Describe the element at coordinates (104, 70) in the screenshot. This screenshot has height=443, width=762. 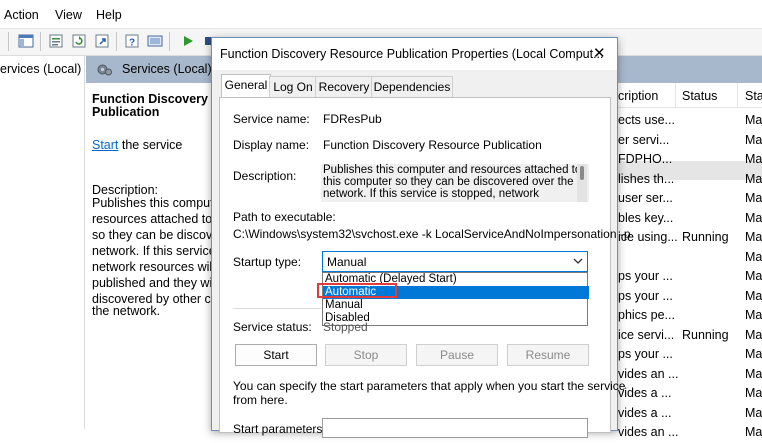
I see `services-gear-icon` at that location.